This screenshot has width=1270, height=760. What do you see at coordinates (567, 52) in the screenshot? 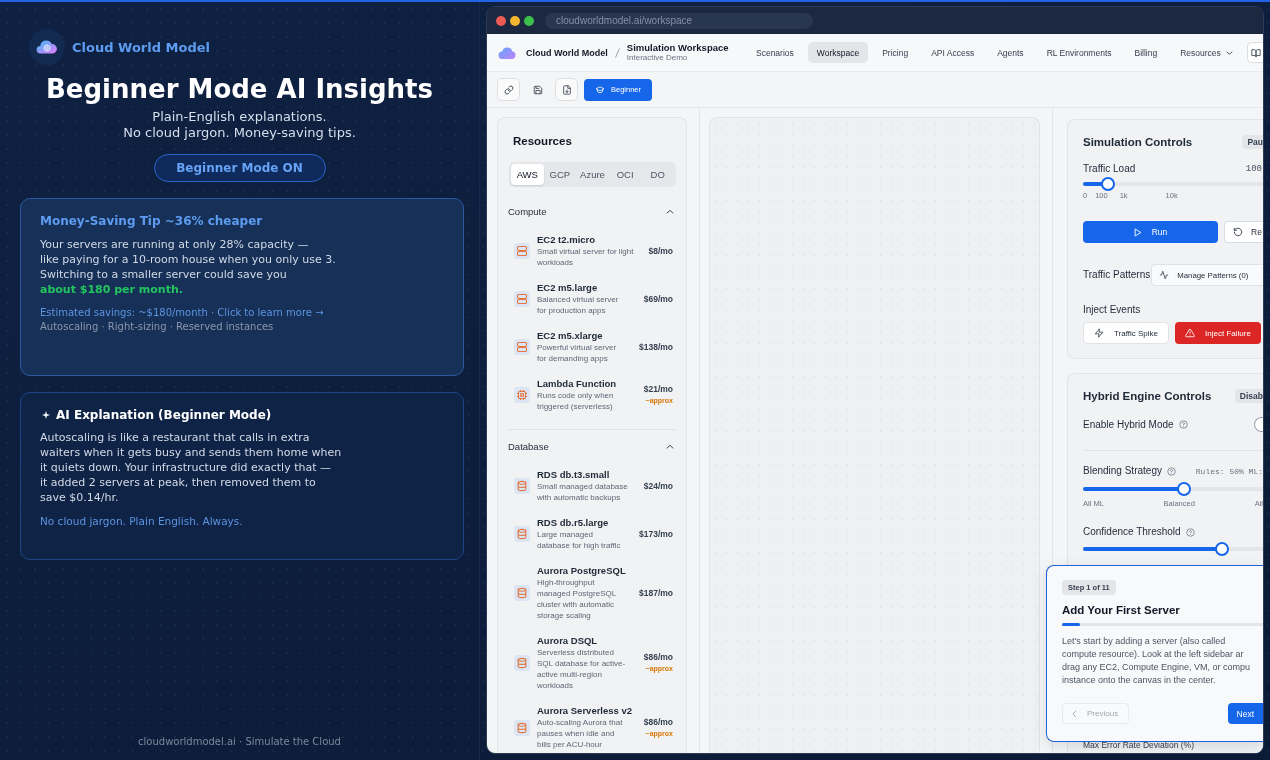
I see `app-brand-name: Cloud World Model` at bounding box center [567, 52].